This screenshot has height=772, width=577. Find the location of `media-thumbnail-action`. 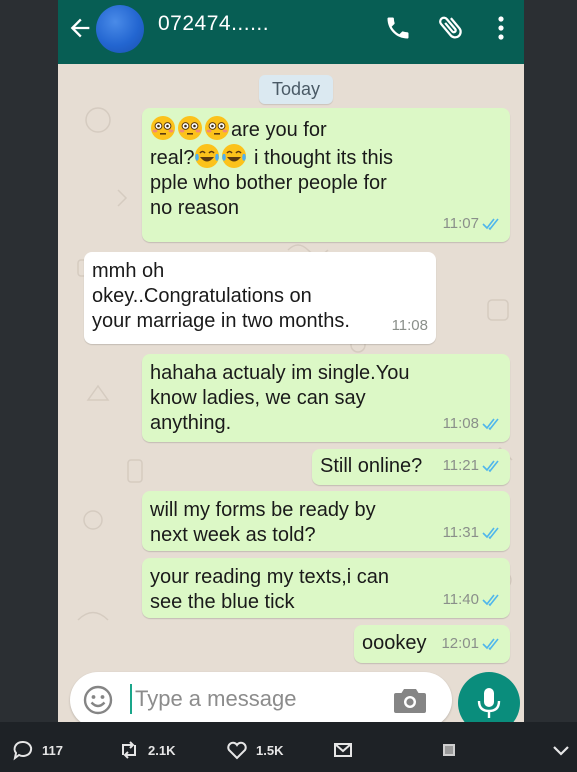

media-thumbnail-action is located at coordinates (453, 750).